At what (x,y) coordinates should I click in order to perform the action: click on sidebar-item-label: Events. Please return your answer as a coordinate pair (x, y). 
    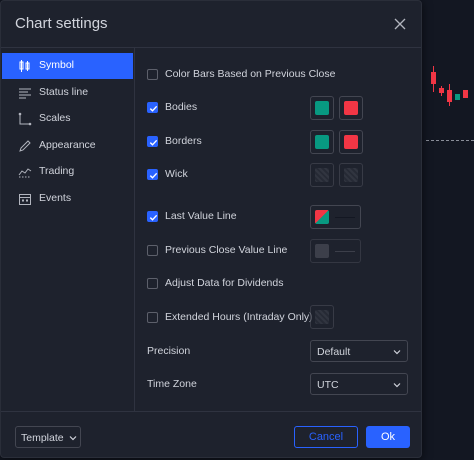
    Looking at the image, I should click on (55, 198).